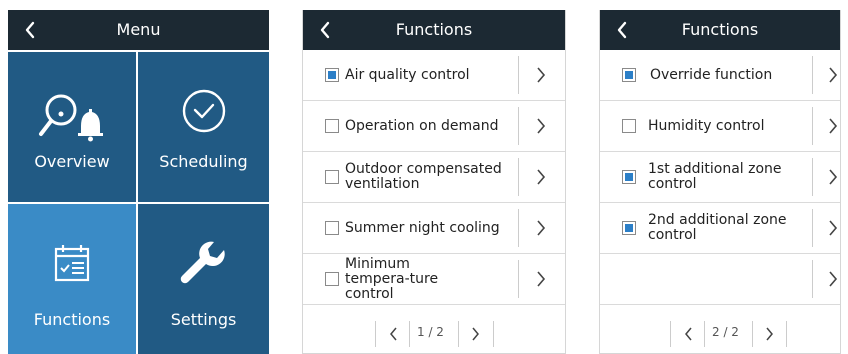  Describe the element at coordinates (430, 332) in the screenshot. I see `page-indicator: 1 / 2` at that location.